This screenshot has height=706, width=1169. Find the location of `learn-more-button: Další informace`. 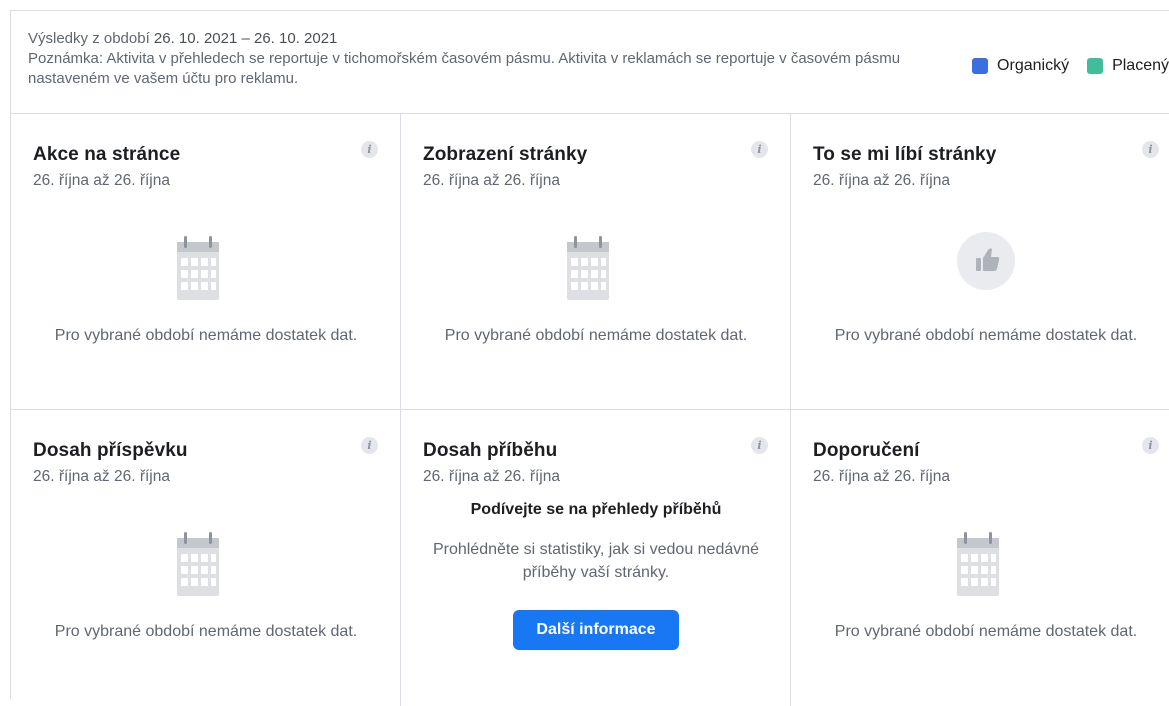

learn-more-button: Další informace is located at coordinates (596, 630).